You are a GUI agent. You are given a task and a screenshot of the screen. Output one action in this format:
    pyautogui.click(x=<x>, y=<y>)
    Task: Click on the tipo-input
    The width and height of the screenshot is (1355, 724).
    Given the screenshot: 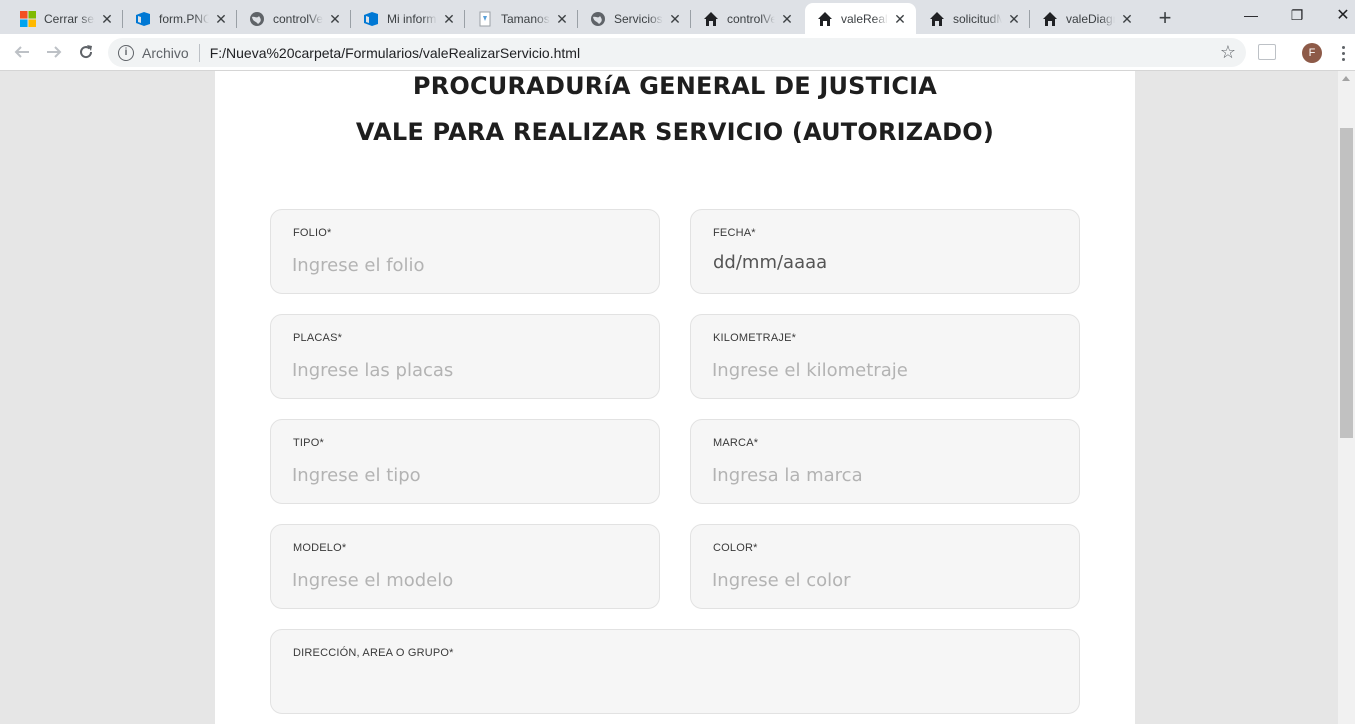 What is the action you would take?
    pyautogui.click(x=462, y=475)
    